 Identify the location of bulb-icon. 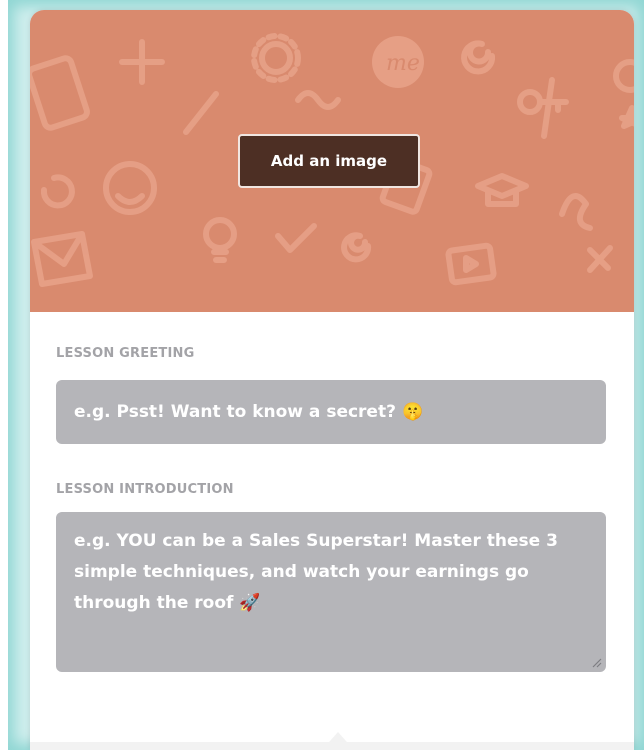
(220, 234).